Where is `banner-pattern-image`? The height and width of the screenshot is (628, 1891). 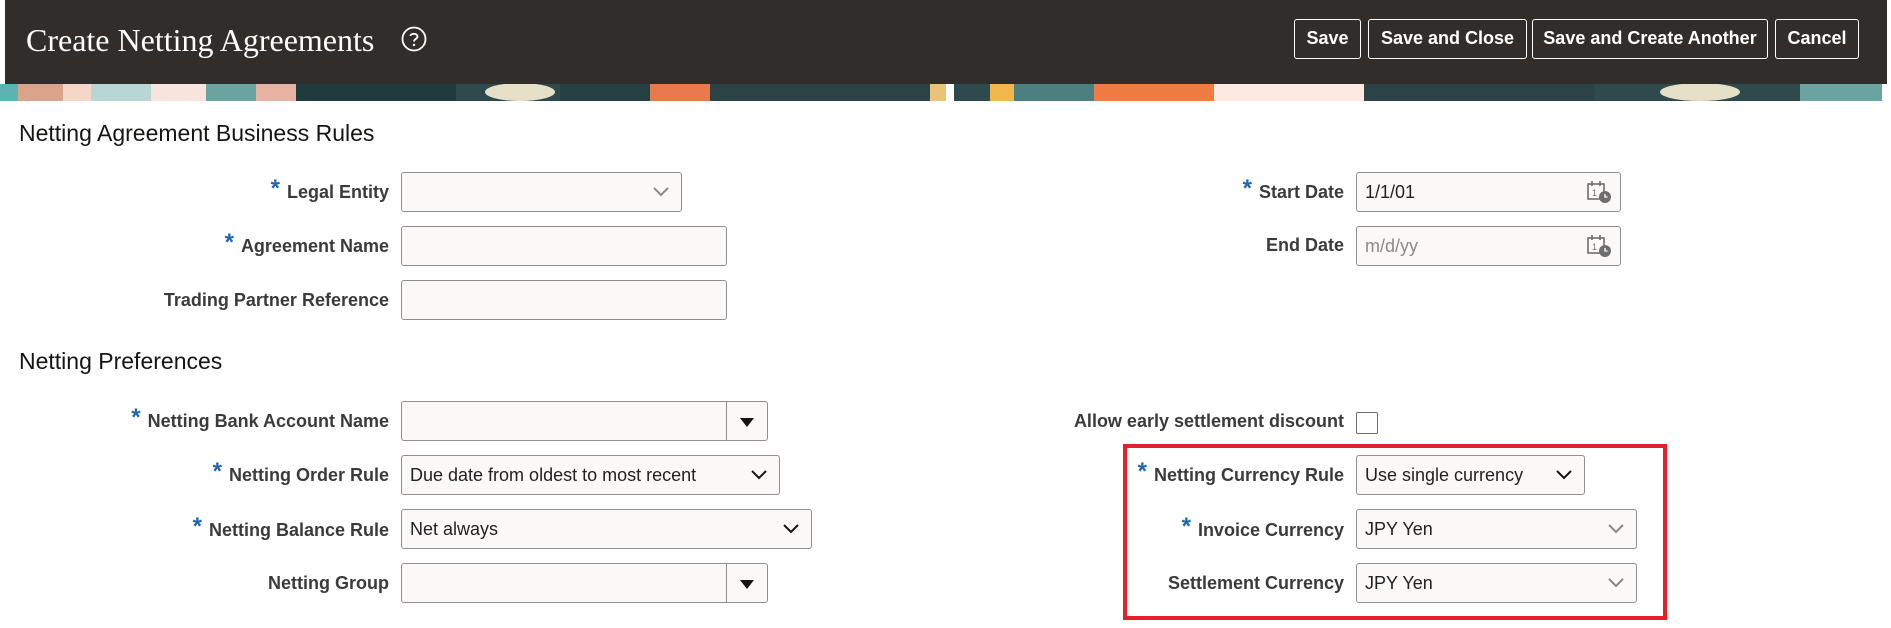
banner-pattern-image is located at coordinates (941, 92).